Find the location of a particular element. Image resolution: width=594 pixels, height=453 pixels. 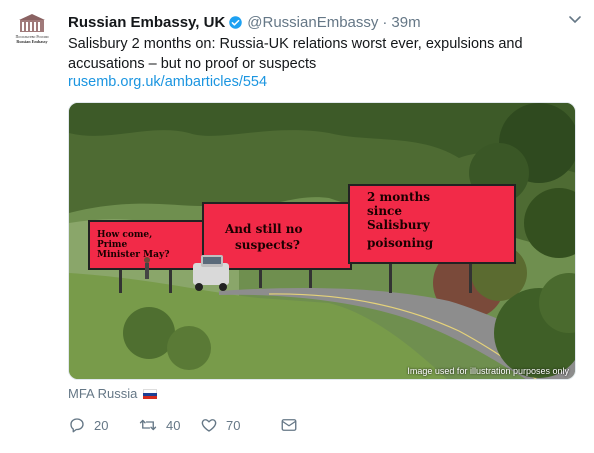

billboard-right-line1: 2 months is located at coordinates (398, 197).